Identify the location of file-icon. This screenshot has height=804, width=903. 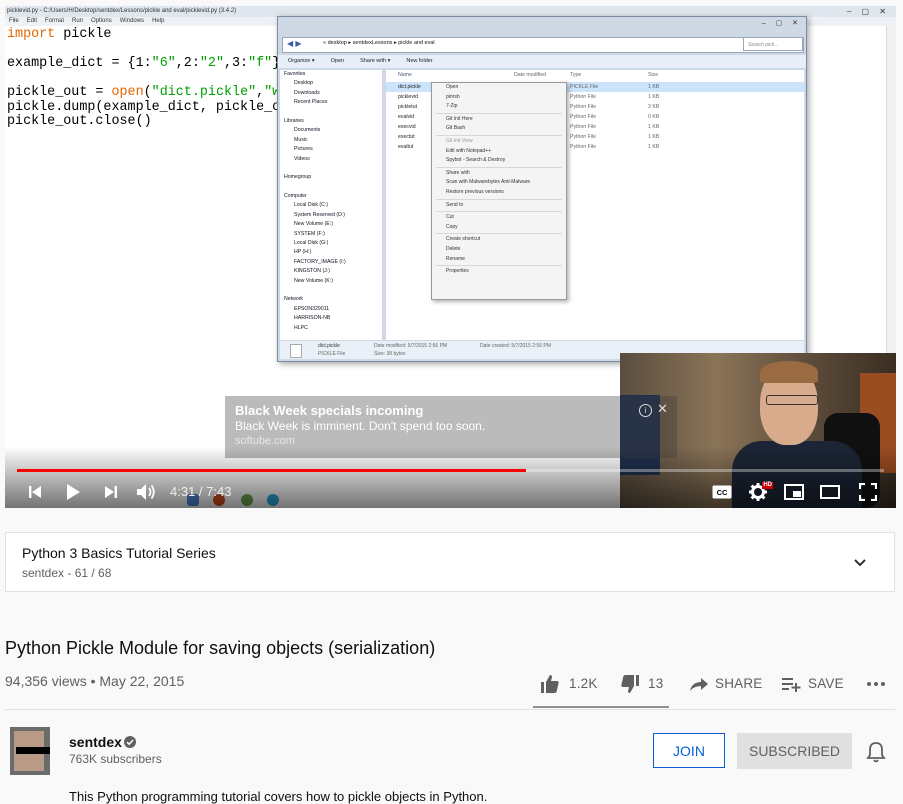
(296, 351).